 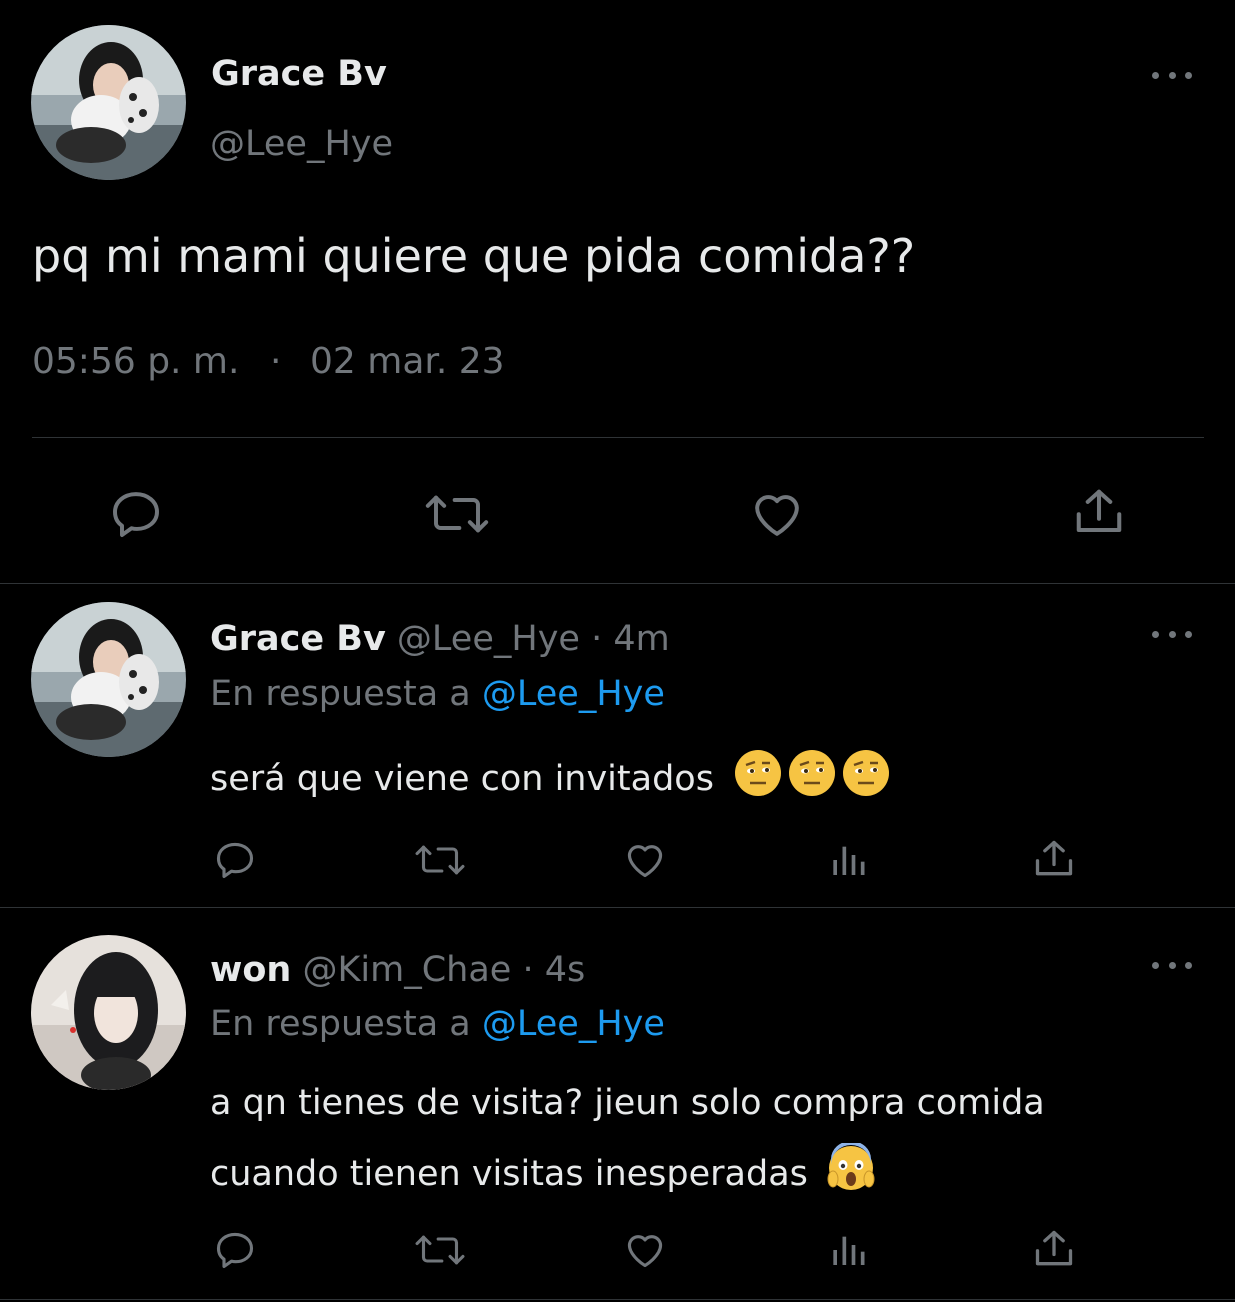 I want to click on reply-text-line-2: cuando tienen visitas inesperadas, so click(x=509, y=1174).